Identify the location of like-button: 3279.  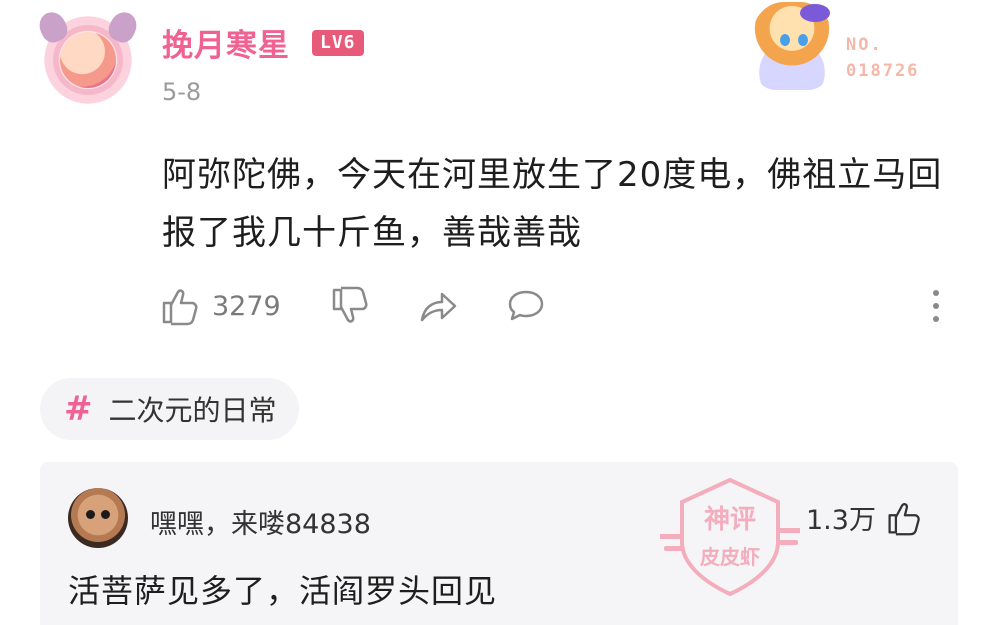
(220, 306).